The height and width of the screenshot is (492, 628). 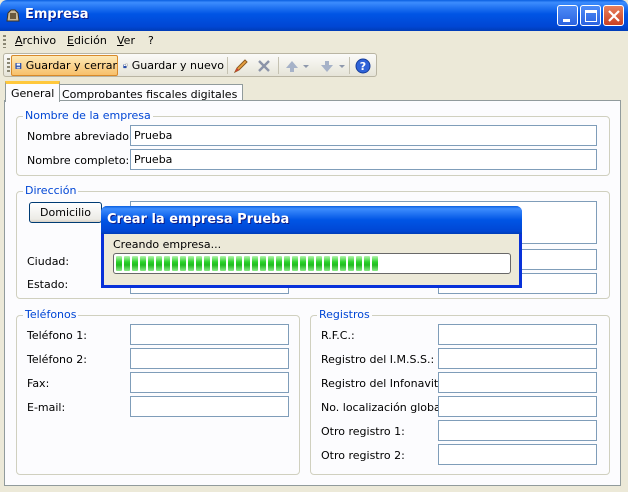 I want to click on save-new-button: Guardar y nuevo, so click(x=173, y=65).